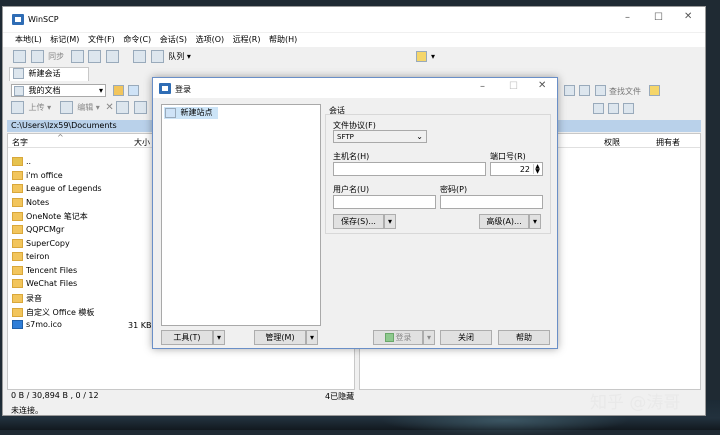 This screenshot has height=435, width=720. What do you see at coordinates (87, 231) in the screenshot?
I see `list-item: QQPCMgr` at bounding box center [87, 231].